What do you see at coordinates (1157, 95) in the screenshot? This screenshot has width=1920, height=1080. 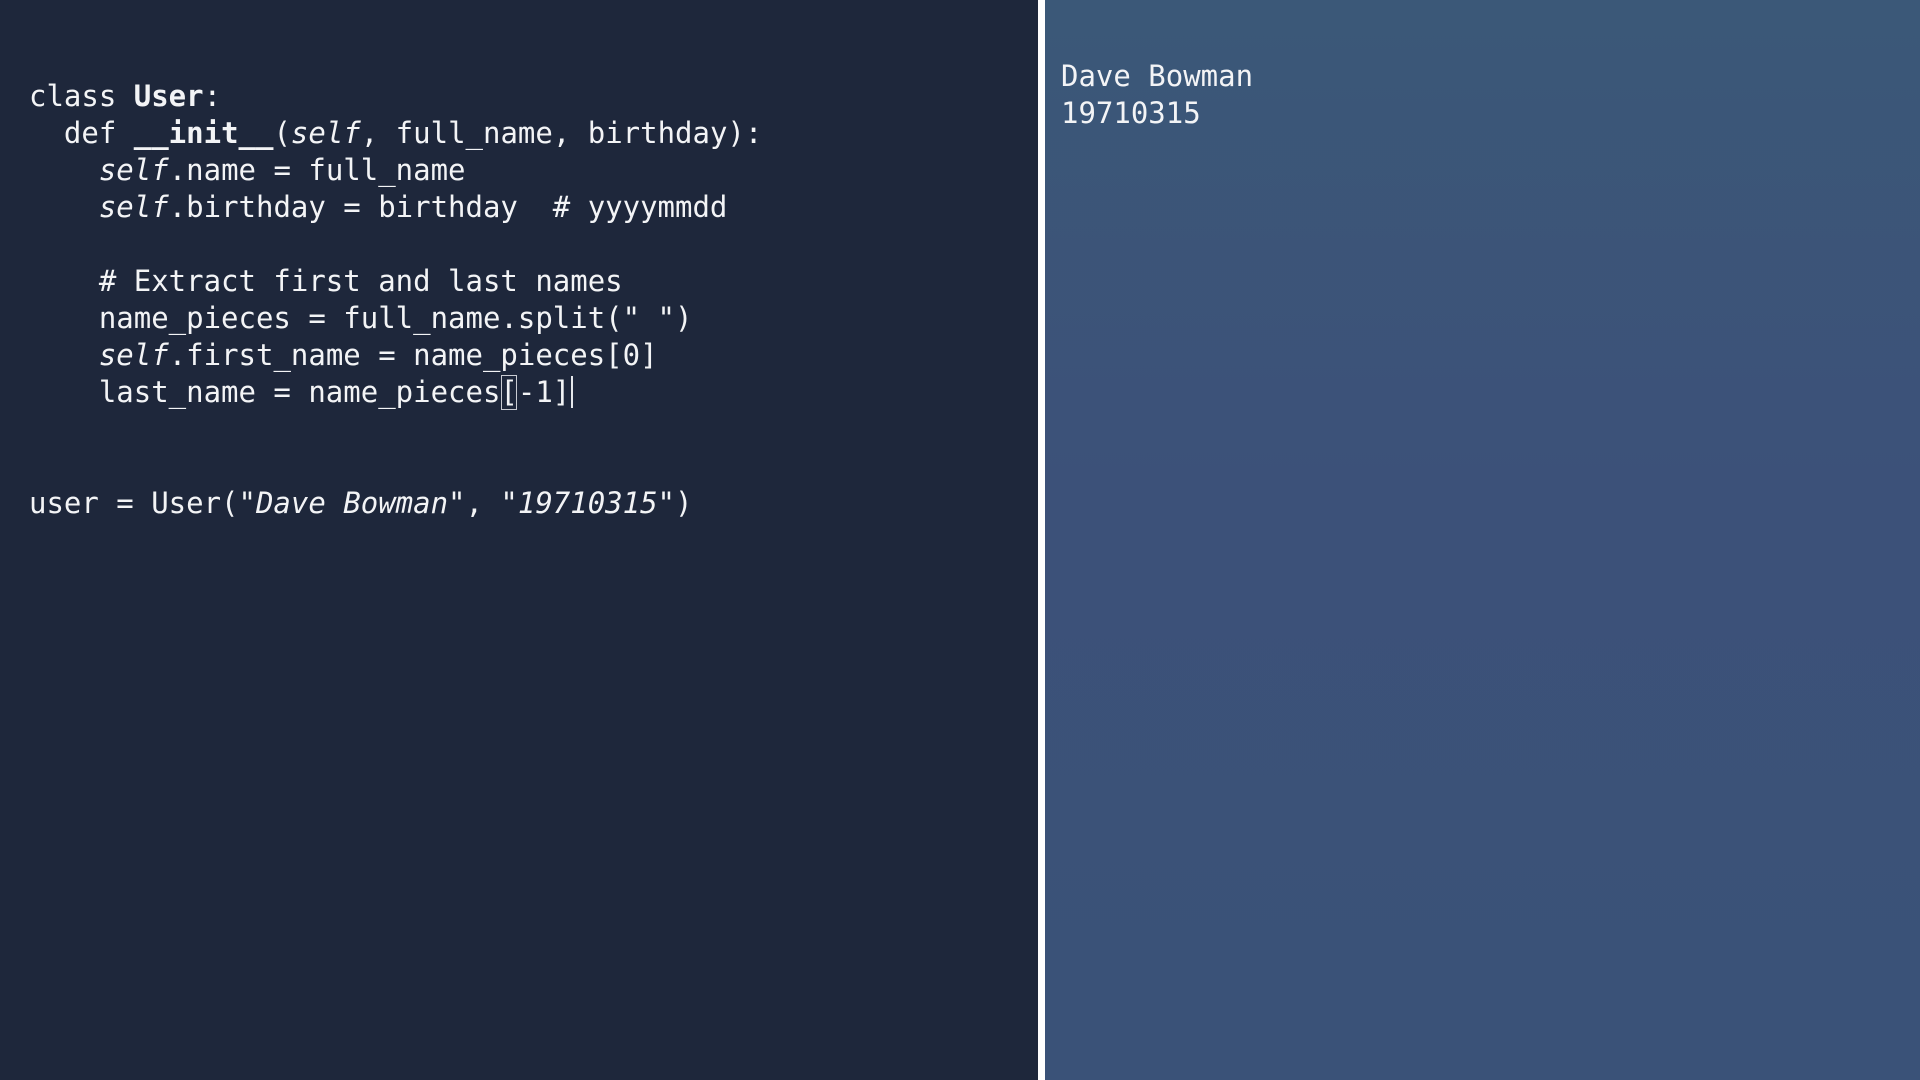 I see `output-text: Dave Bowman 19710315` at bounding box center [1157, 95].